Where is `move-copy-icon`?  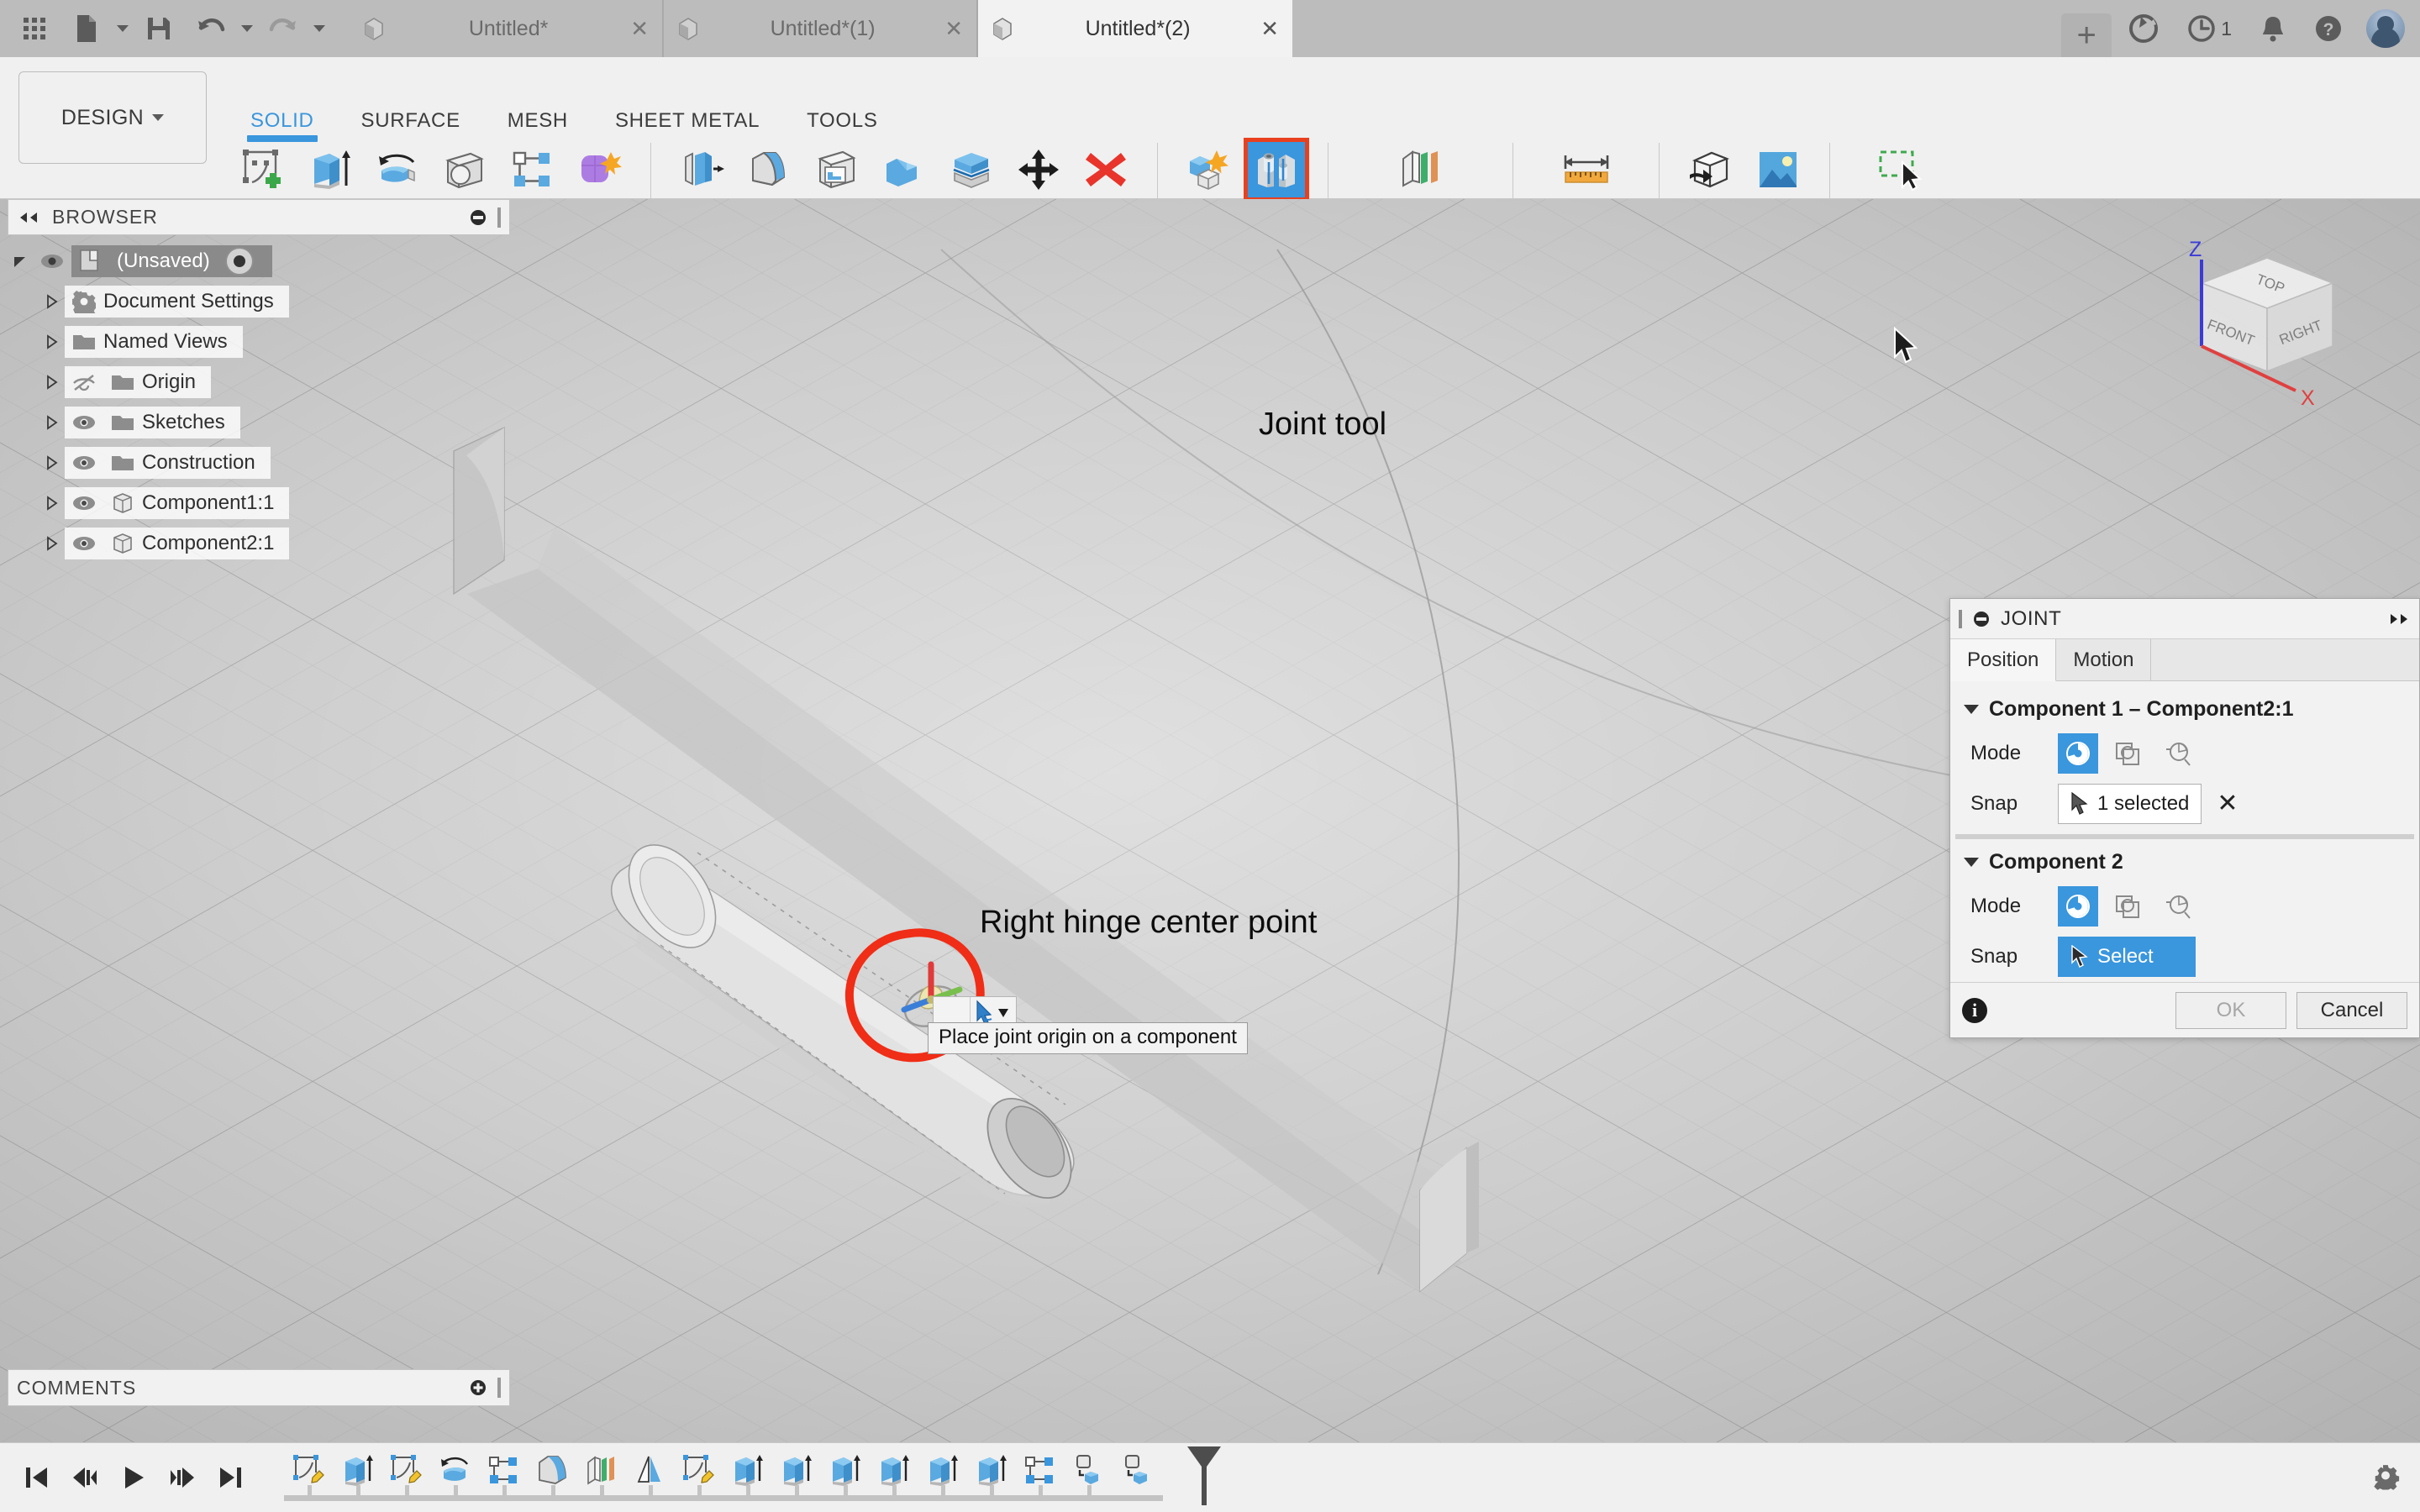 move-copy-icon is located at coordinates (1038, 169).